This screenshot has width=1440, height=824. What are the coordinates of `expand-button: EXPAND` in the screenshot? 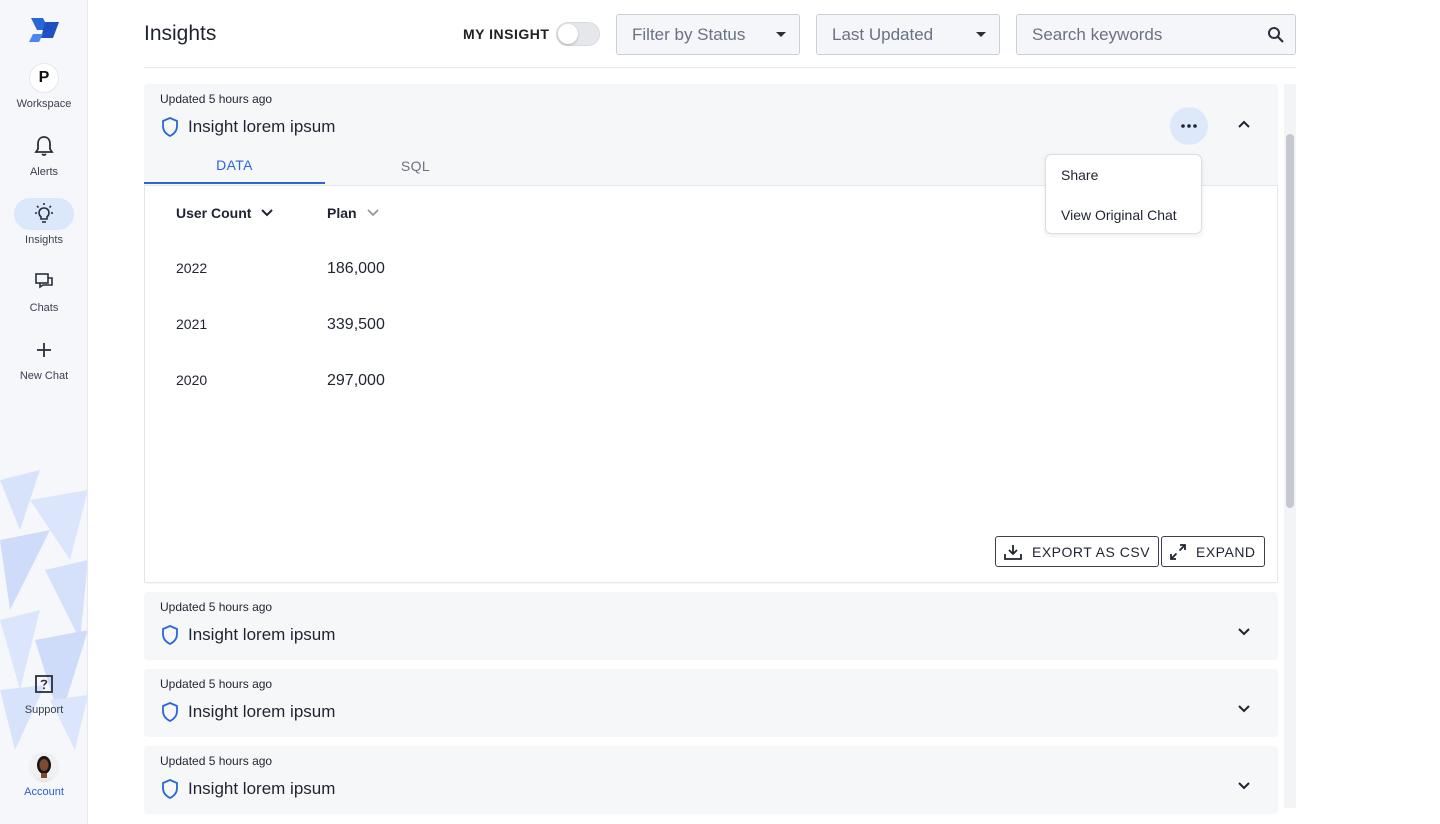 It's located at (1213, 551).